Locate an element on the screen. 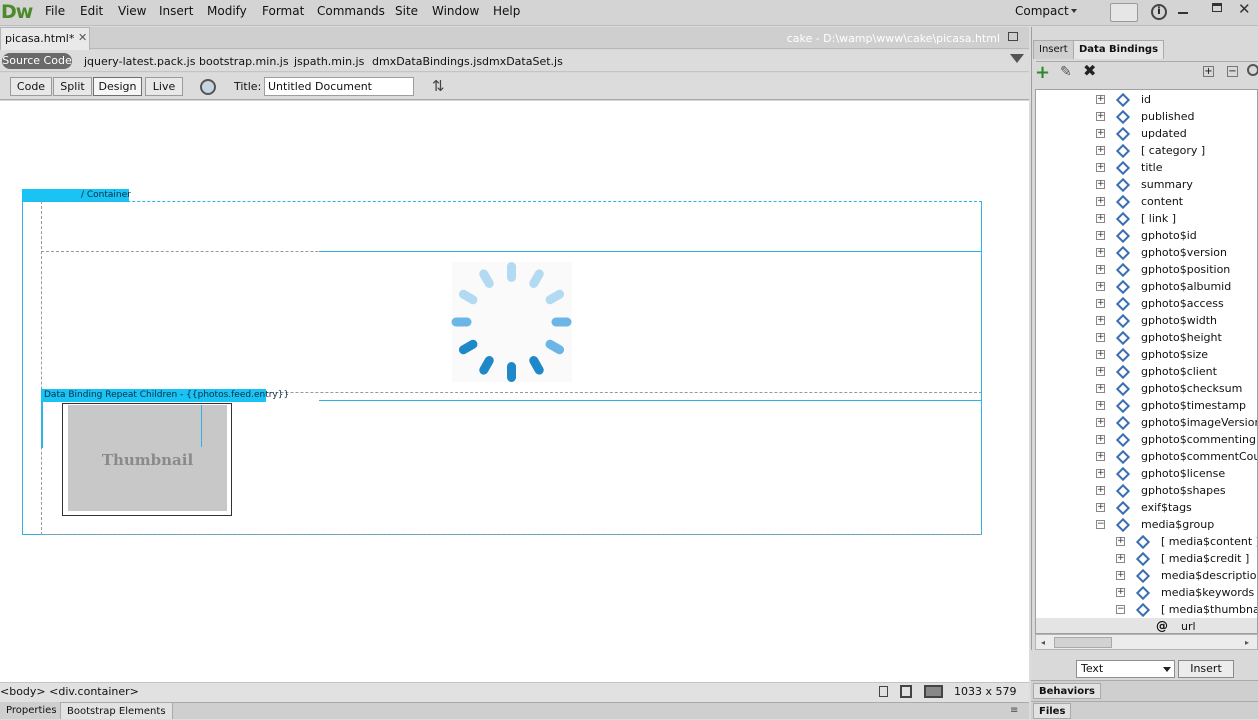 Image resolution: width=1258 pixels, height=720 pixels. tree-row: + gphoto$width is located at coordinates (1146, 320).